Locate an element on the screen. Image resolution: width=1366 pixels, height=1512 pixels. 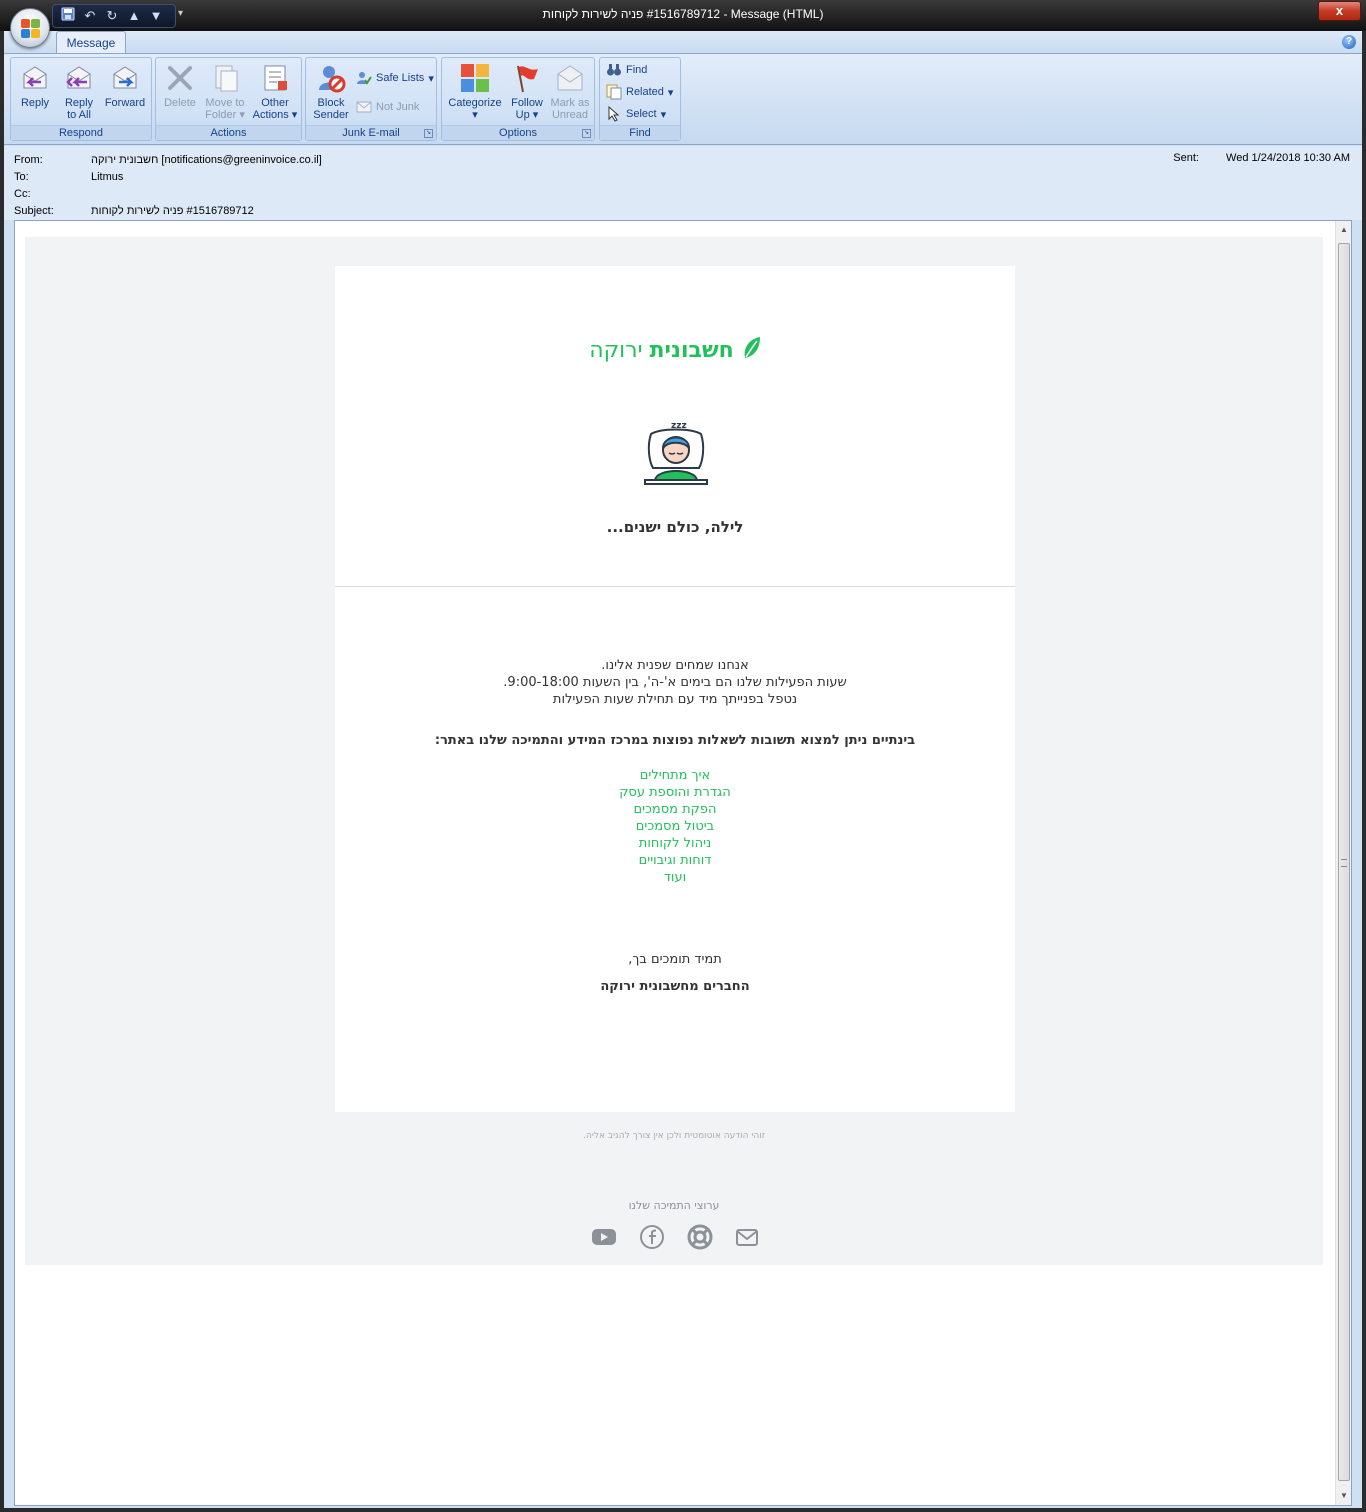
delete-button: Delete is located at coordinates (180, 92).